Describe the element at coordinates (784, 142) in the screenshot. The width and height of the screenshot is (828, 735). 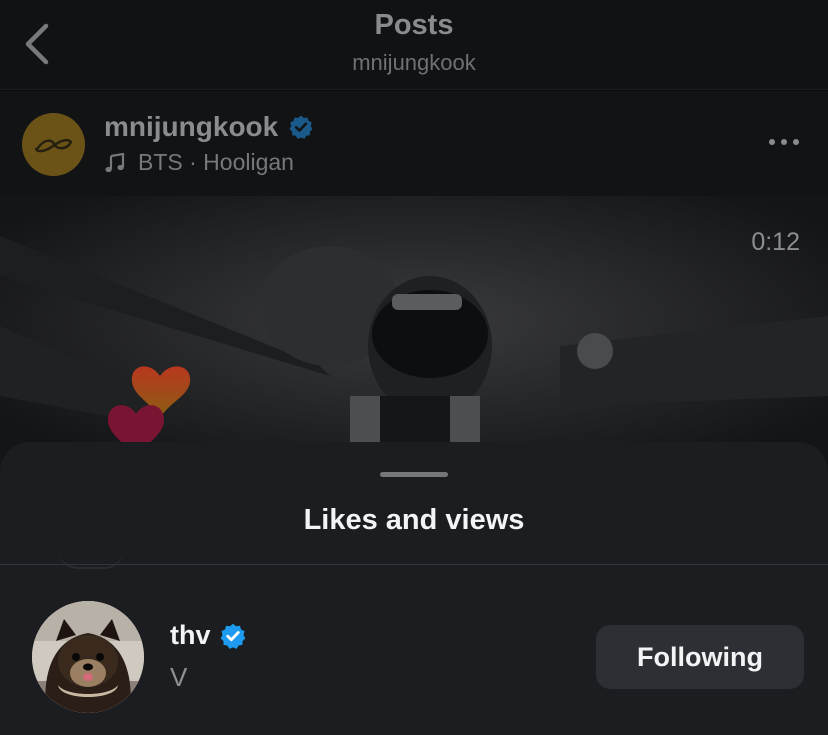
I see `more-options-icon` at that location.